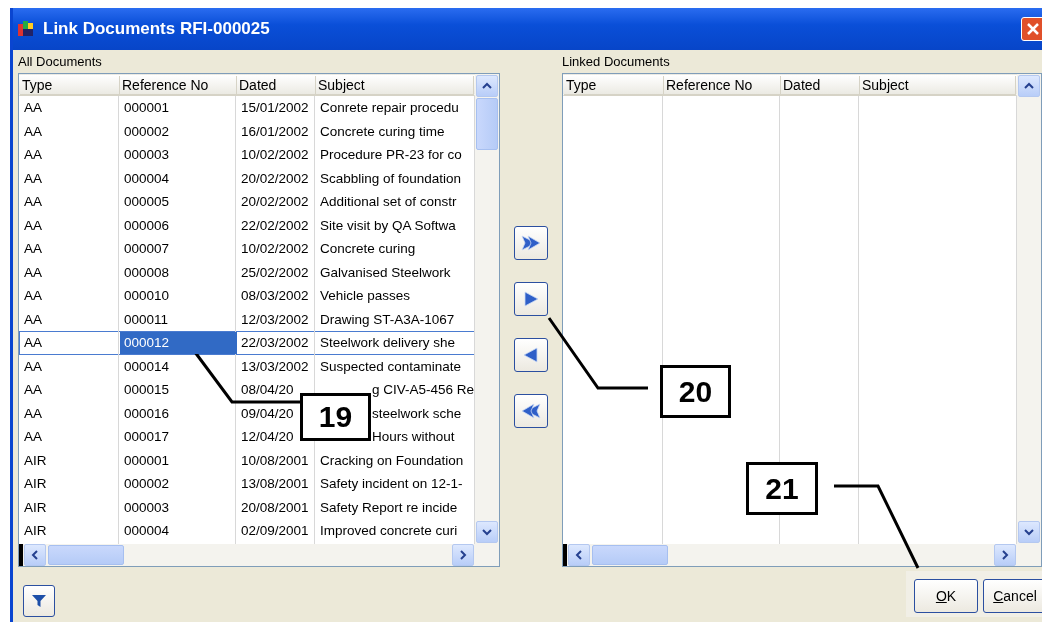  I want to click on close-button, so click(1031, 29).